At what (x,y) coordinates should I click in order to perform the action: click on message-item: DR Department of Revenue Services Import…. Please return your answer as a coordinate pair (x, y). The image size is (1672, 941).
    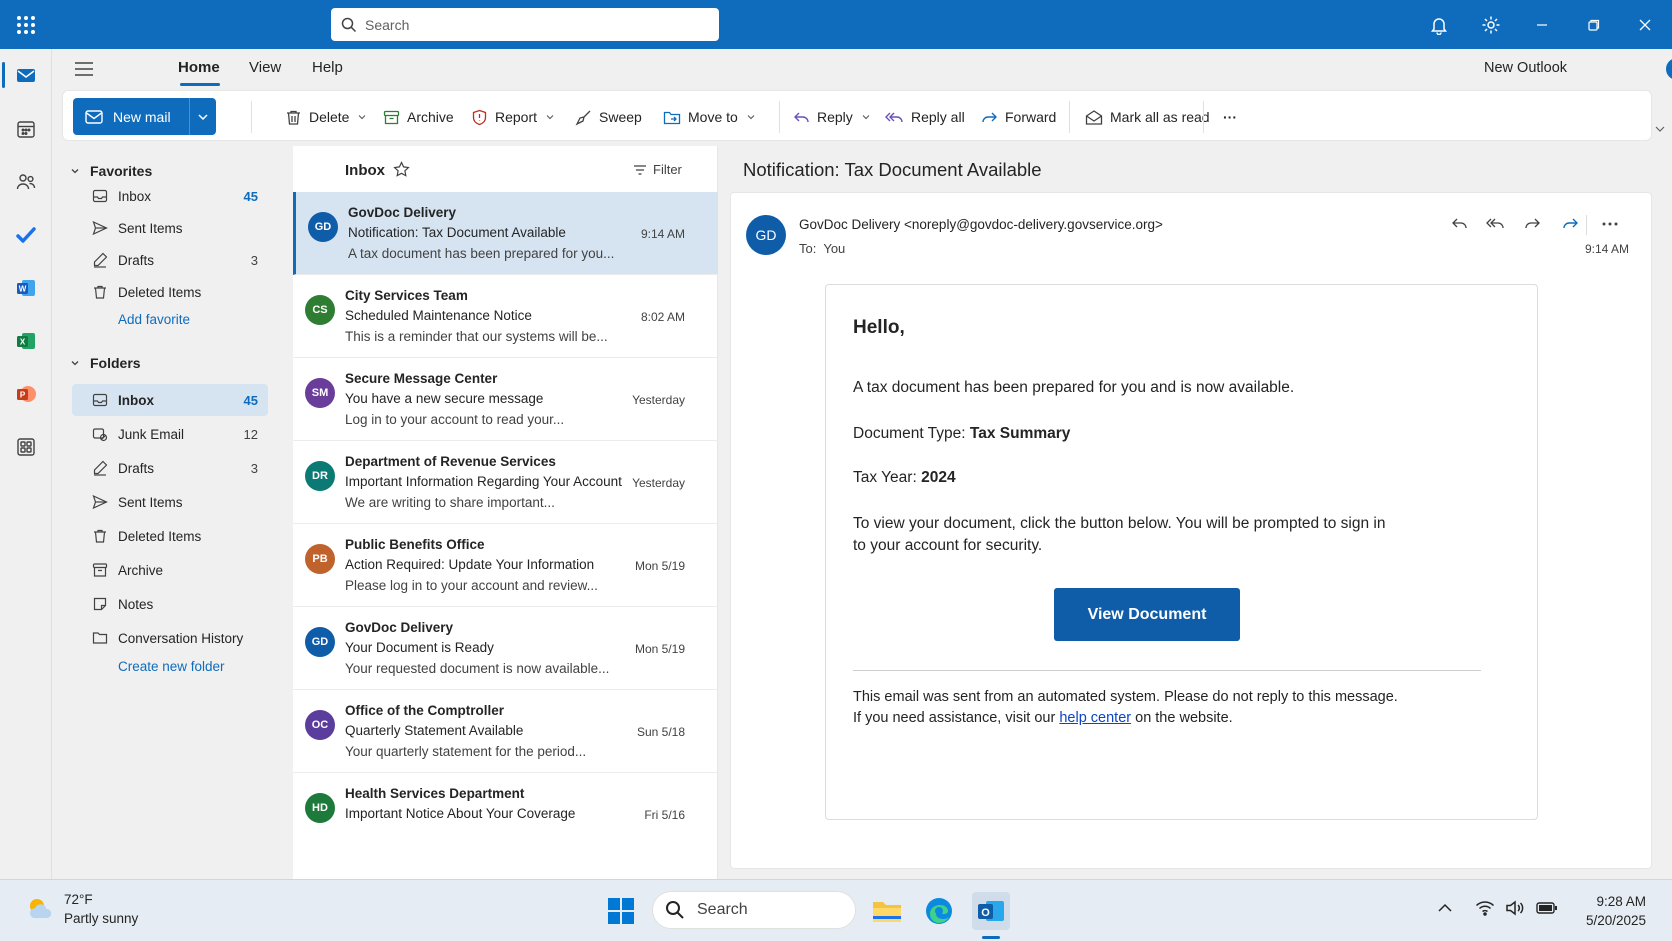
    Looking at the image, I should click on (505, 482).